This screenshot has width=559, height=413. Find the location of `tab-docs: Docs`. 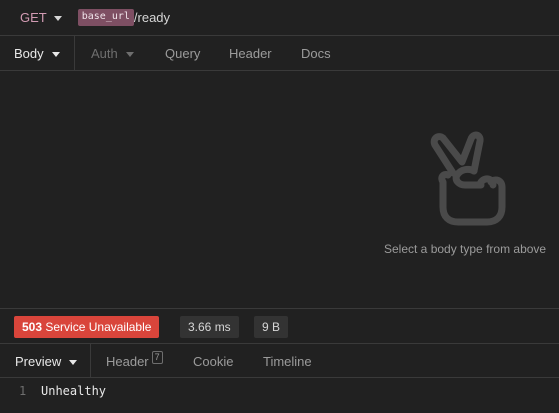

tab-docs: Docs is located at coordinates (316, 53).